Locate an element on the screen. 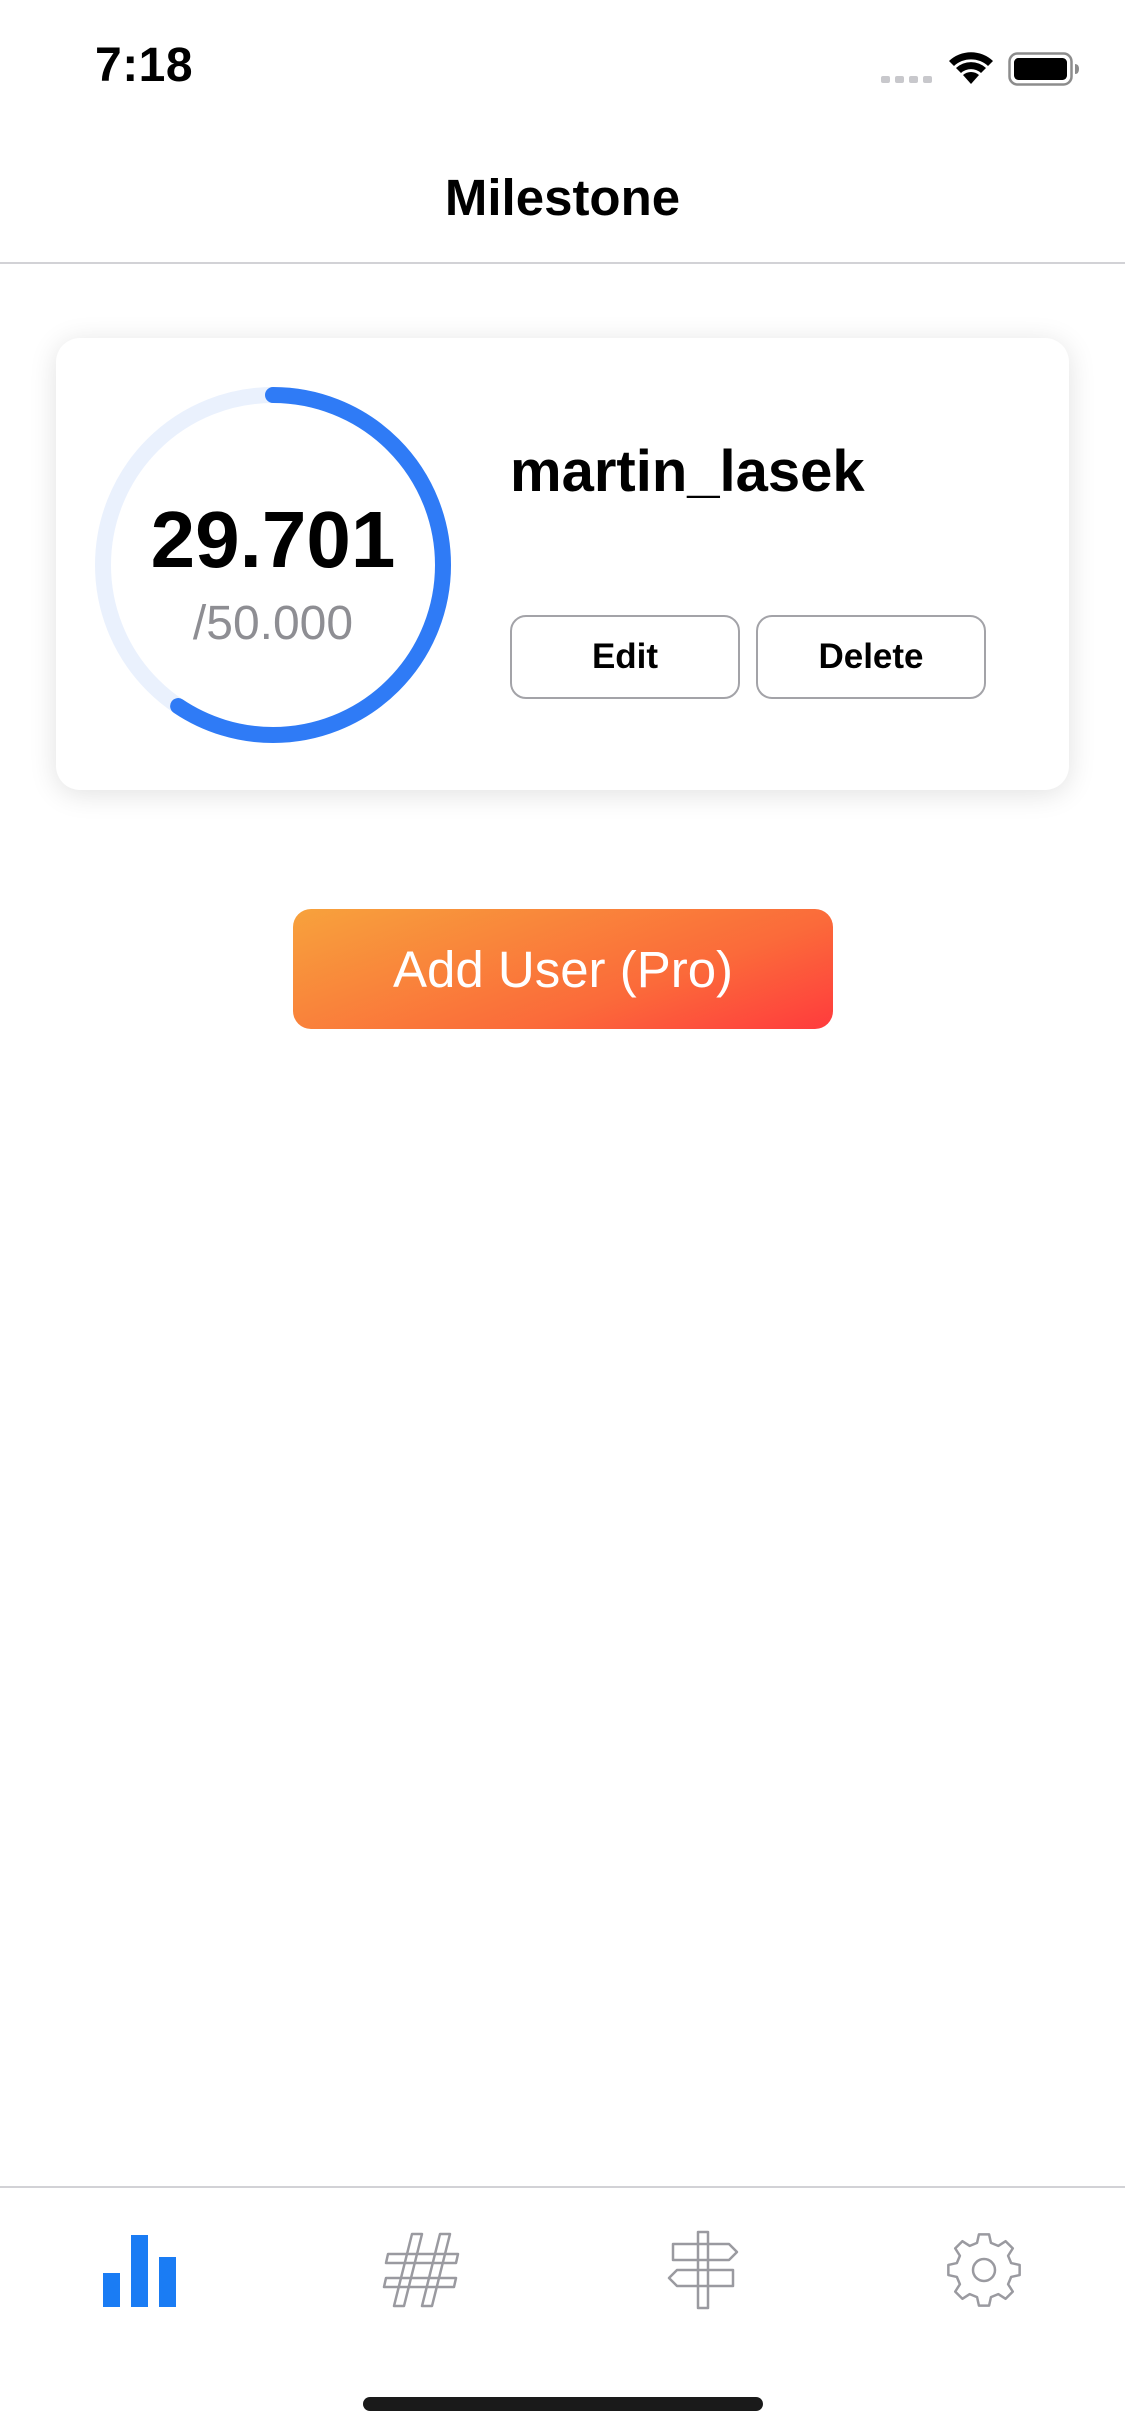 The width and height of the screenshot is (1125, 2436). hashtag-icon is located at coordinates (421, 2270).